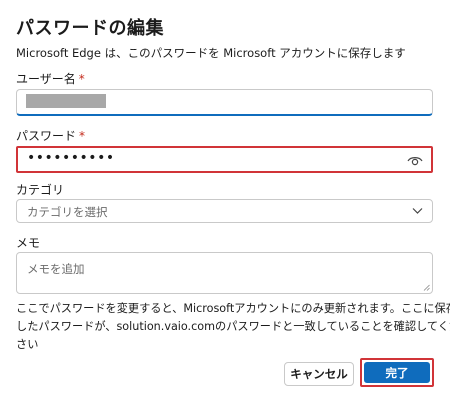 The image size is (450, 400). I want to click on password-label: パスワード *, so click(50, 135).